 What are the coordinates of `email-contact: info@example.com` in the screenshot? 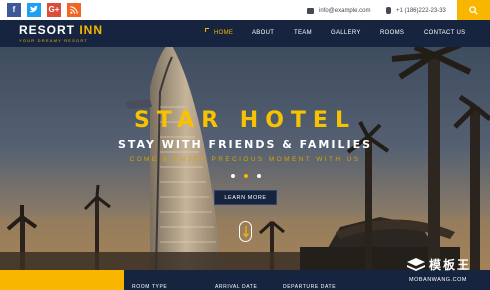 It's located at (338, 10).